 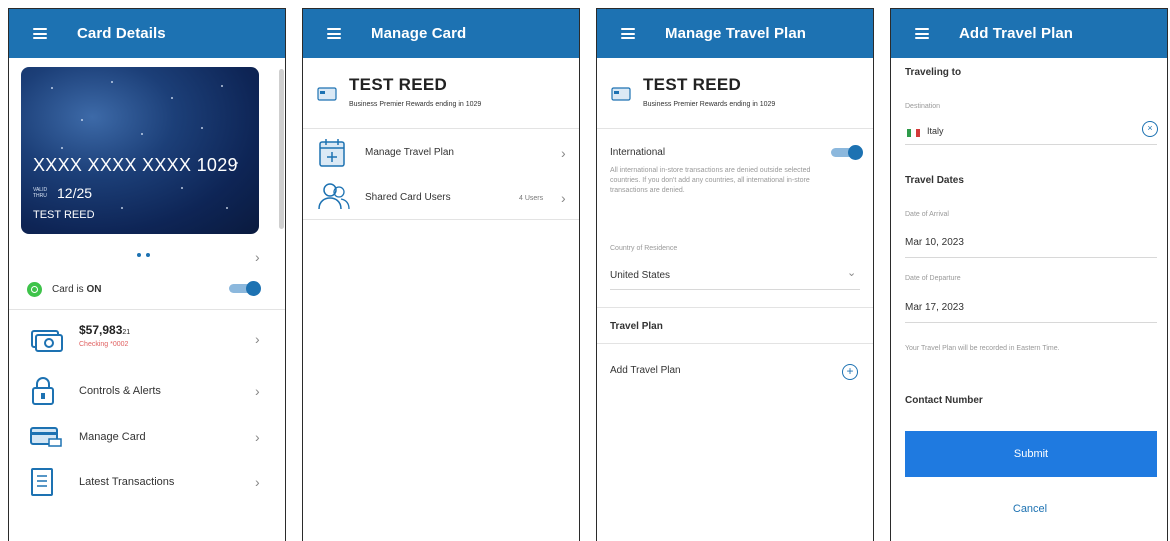 What do you see at coordinates (847, 152) in the screenshot?
I see `international-toggle` at bounding box center [847, 152].